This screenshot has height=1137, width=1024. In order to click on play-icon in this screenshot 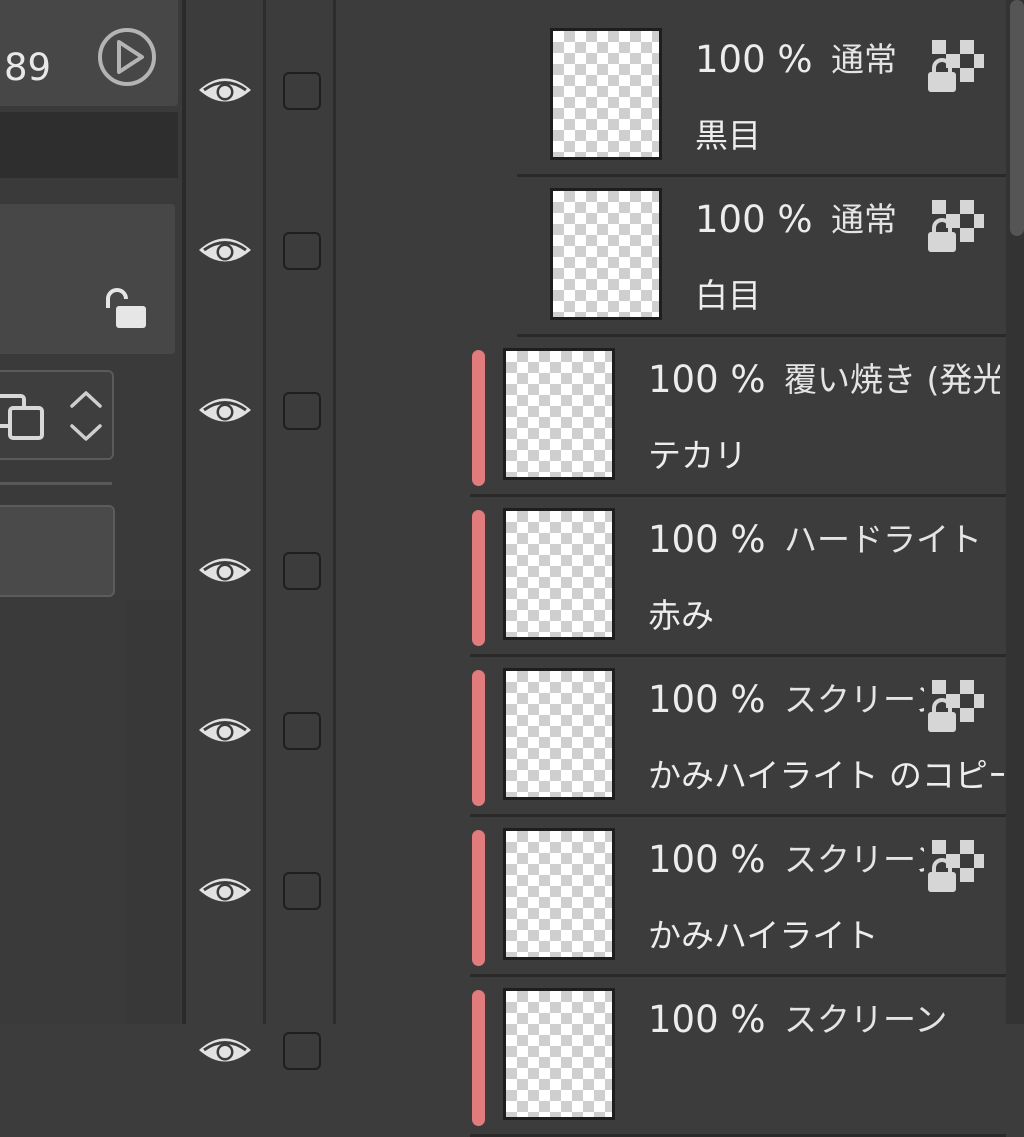, I will do `click(127, 57)`.